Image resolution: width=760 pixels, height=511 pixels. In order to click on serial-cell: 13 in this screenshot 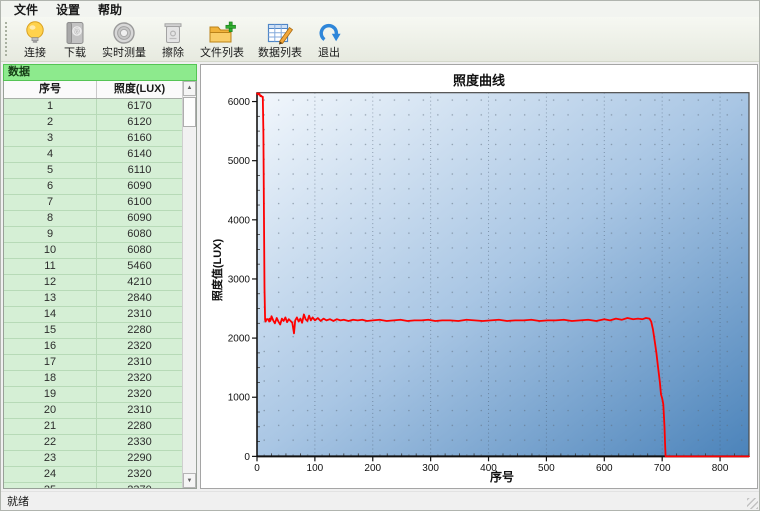, I will do `click(50, 298)`.